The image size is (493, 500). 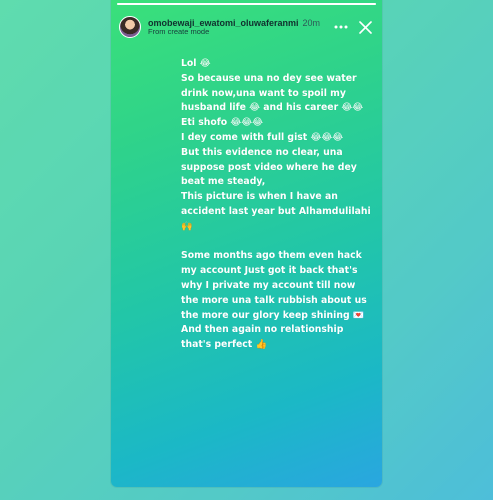 What do you see at coordinates (353, 27) in the screenshot?
I see `header-actions` at bounding box center [353, 27].